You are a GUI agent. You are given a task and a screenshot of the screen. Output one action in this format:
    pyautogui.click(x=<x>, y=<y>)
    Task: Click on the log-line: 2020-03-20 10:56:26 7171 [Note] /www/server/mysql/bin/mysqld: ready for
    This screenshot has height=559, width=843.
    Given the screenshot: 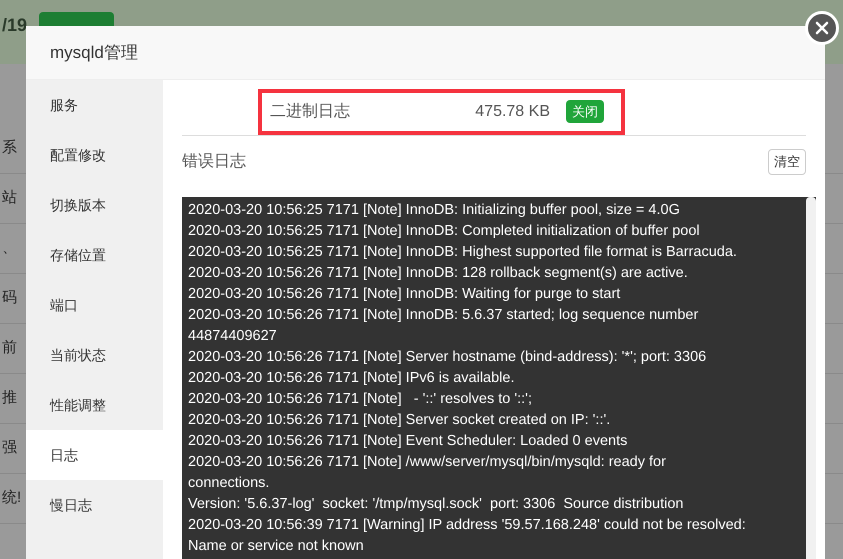 What is the action you would take?
    pyautogui.click(x=427, y=462)
    